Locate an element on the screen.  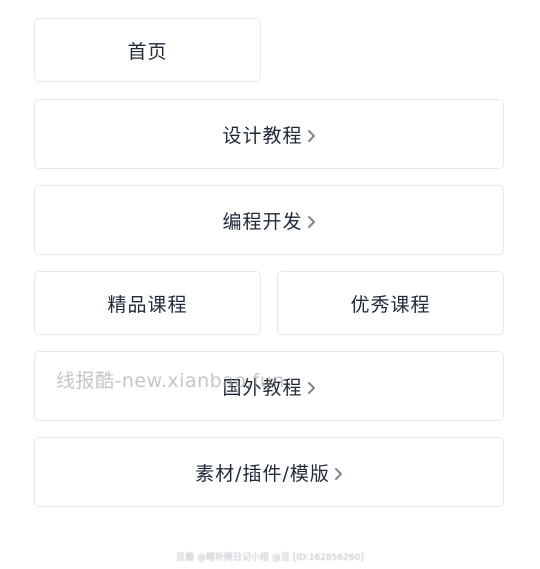
menu-item-foreign-tutorial: 国外教程 is located at coordinates (269, 386).